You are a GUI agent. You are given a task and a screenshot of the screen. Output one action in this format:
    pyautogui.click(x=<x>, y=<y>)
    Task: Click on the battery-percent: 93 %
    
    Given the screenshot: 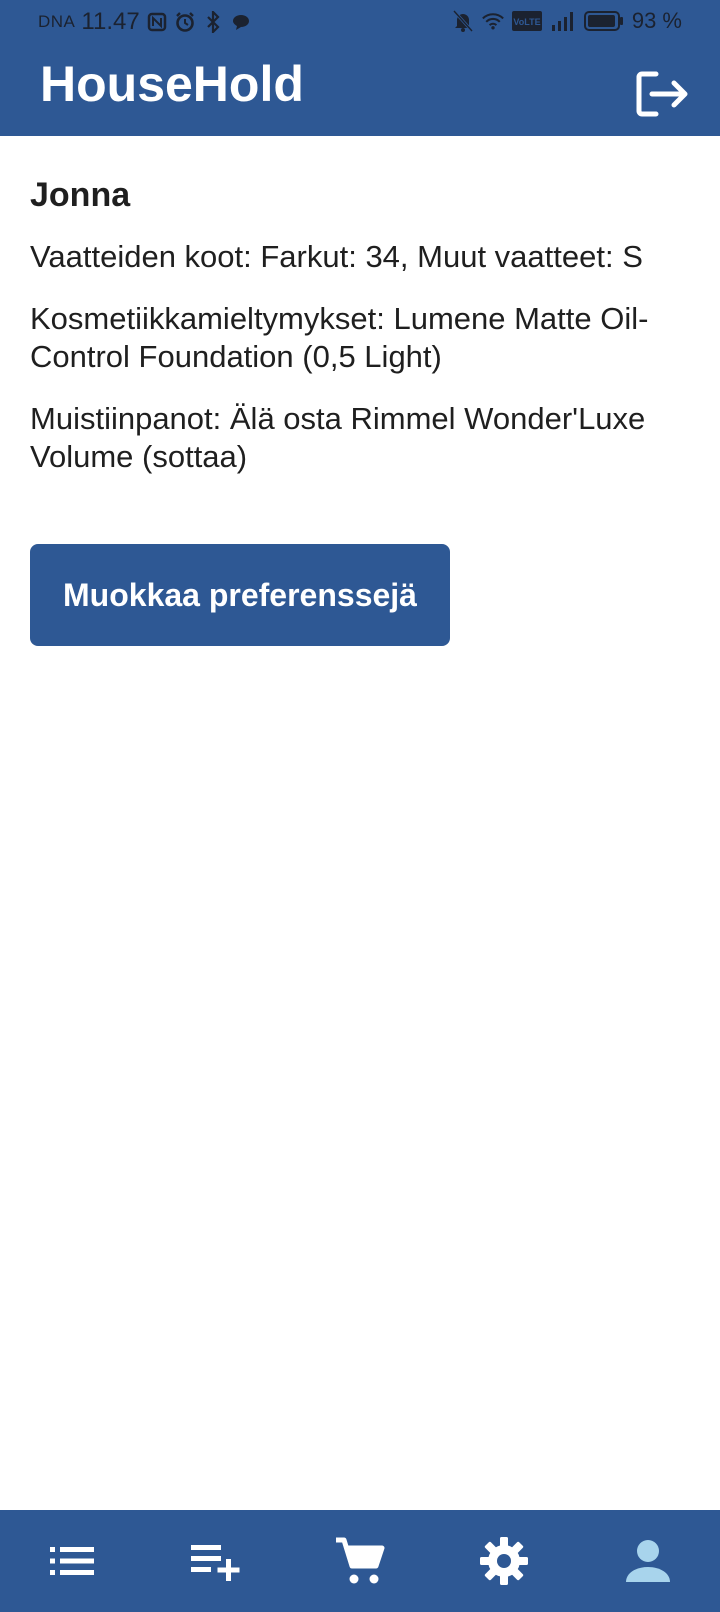 What is the action you would take?
    pyautogui.click(x=656, y=20)
    